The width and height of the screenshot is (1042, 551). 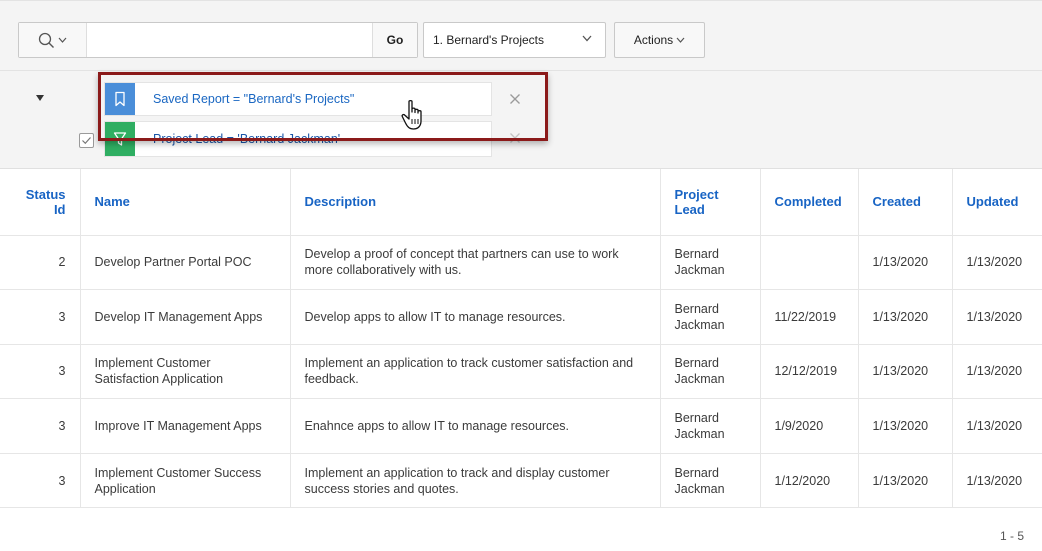 I want to click on go-button: Go, so click(x=394, y=40).